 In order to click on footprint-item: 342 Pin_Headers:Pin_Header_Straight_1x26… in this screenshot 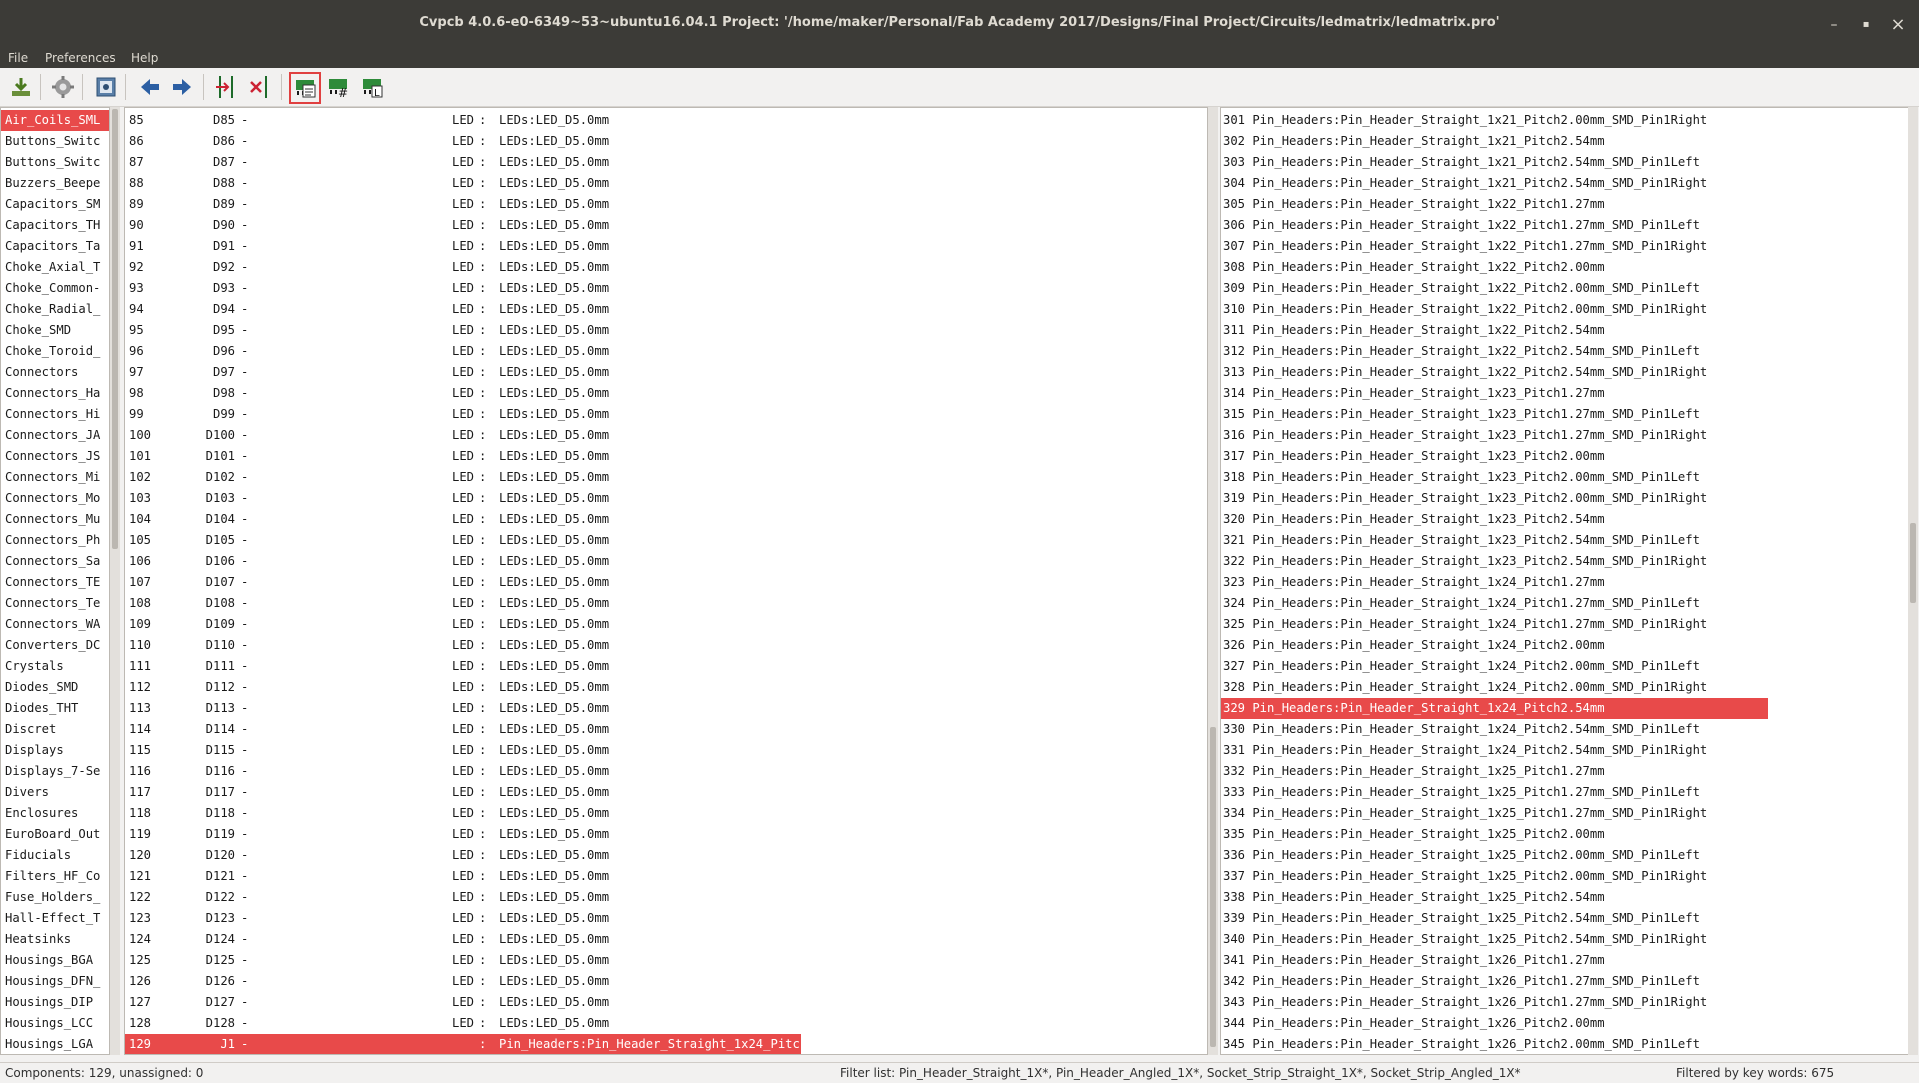, I will do `click(1564, 981)`.